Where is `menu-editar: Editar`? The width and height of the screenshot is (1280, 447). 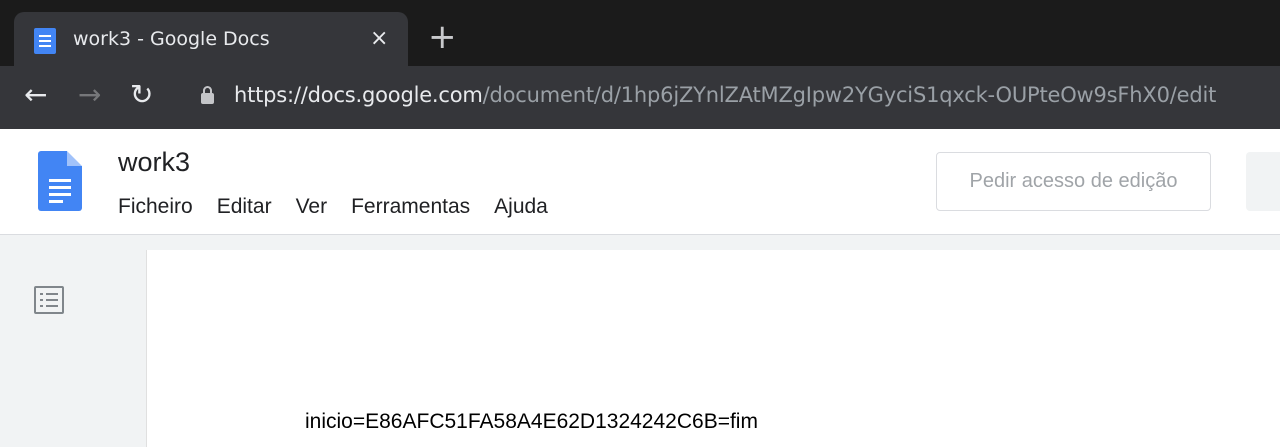 menu-editar: Editar is located at coordinates (244, 207).